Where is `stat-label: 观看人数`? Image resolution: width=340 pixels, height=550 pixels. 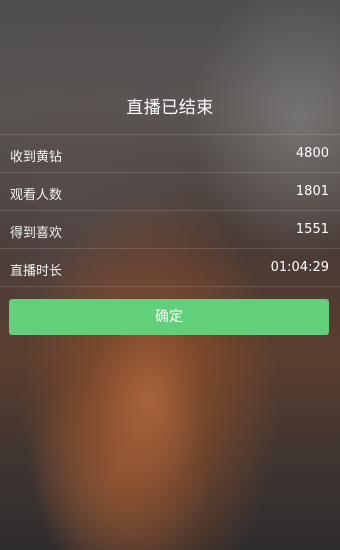
stat-label: 观看人数 is located at coordinates (36, 195).